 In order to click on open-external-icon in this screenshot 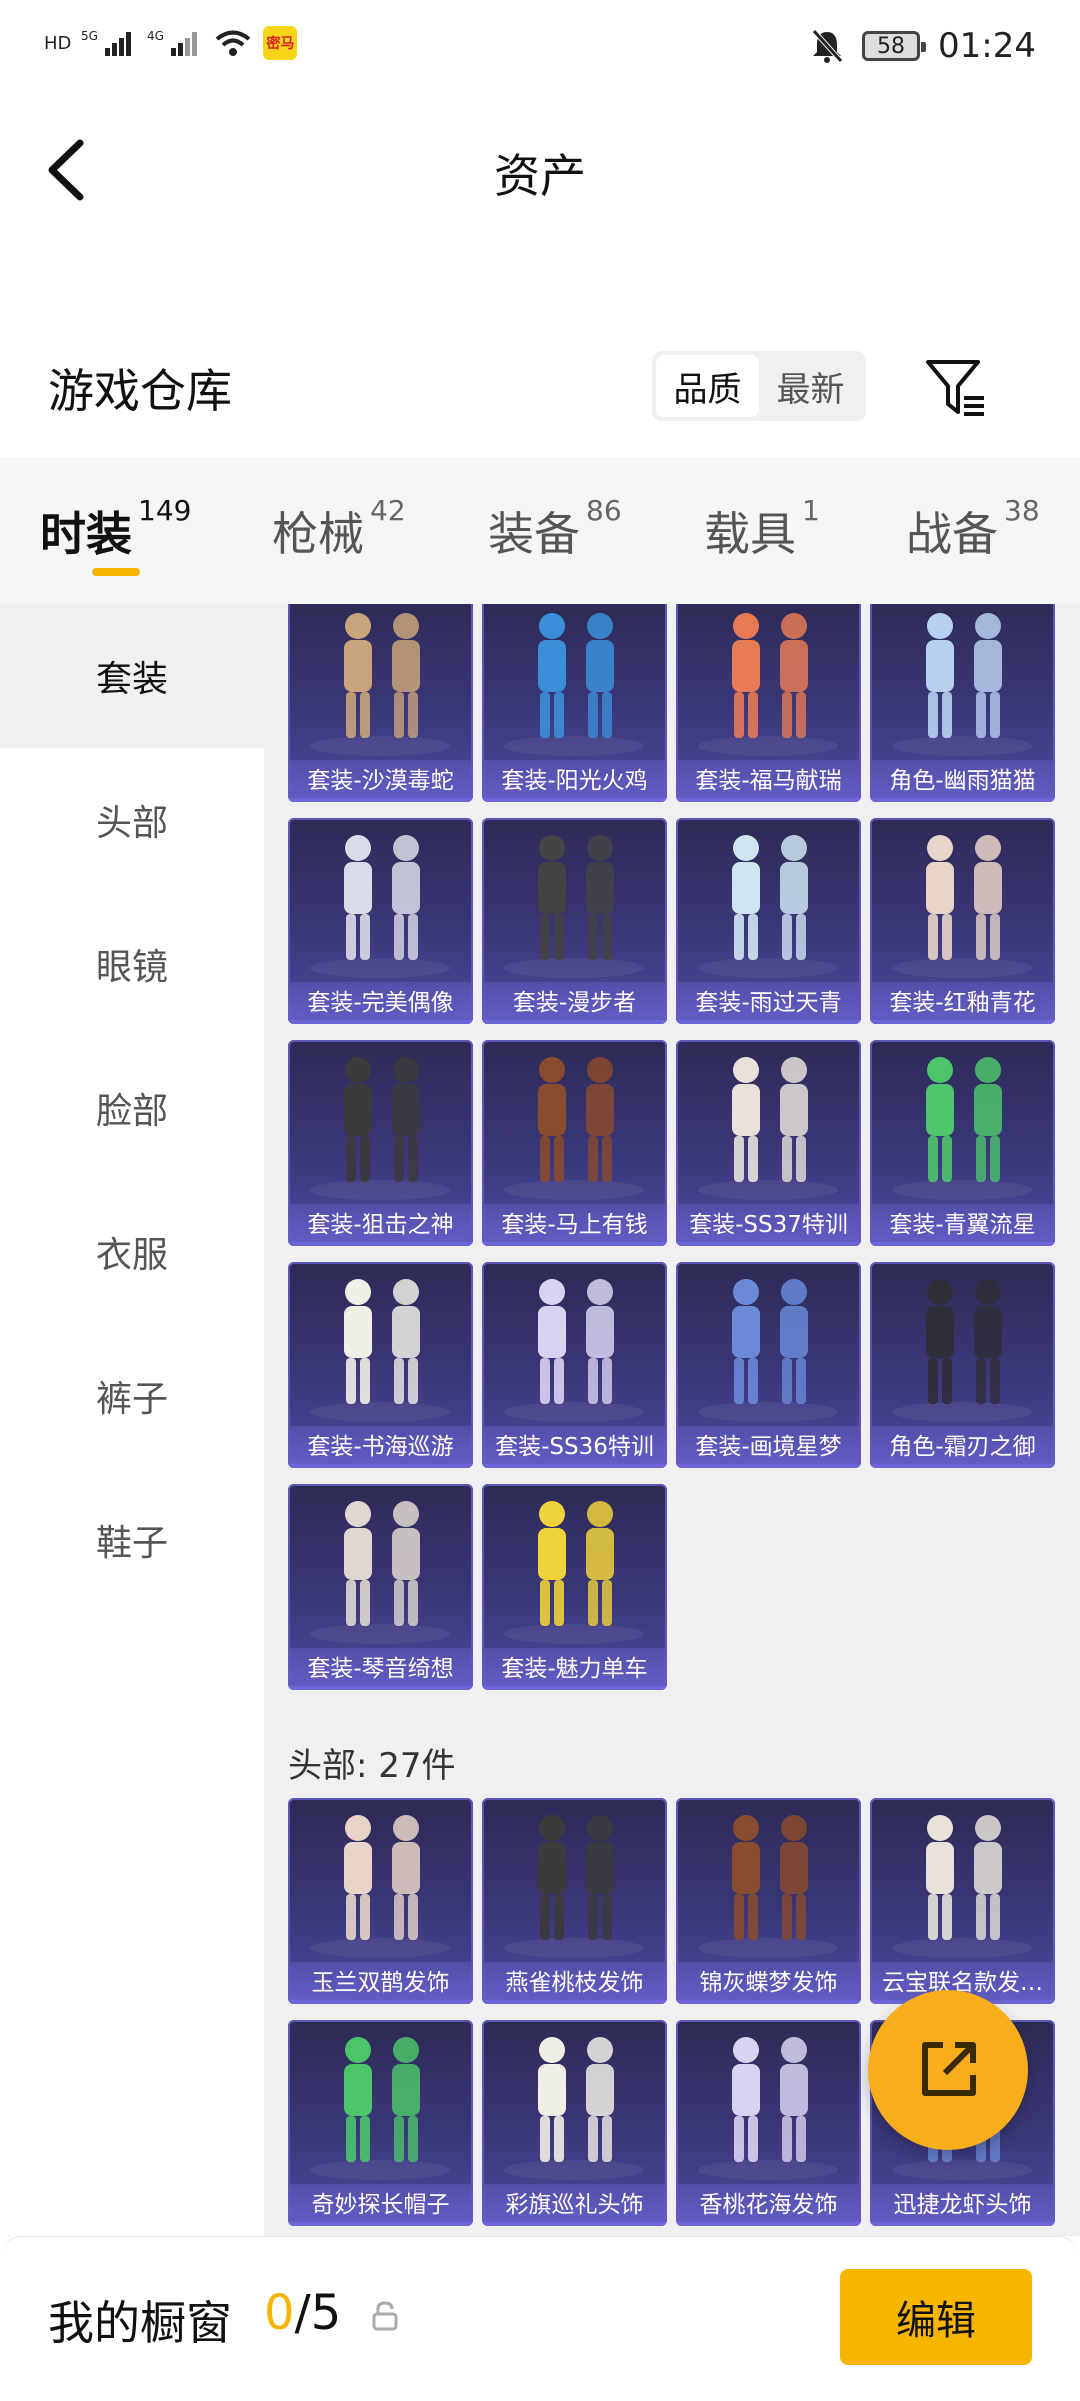, I will do `click(949, 2069)`.